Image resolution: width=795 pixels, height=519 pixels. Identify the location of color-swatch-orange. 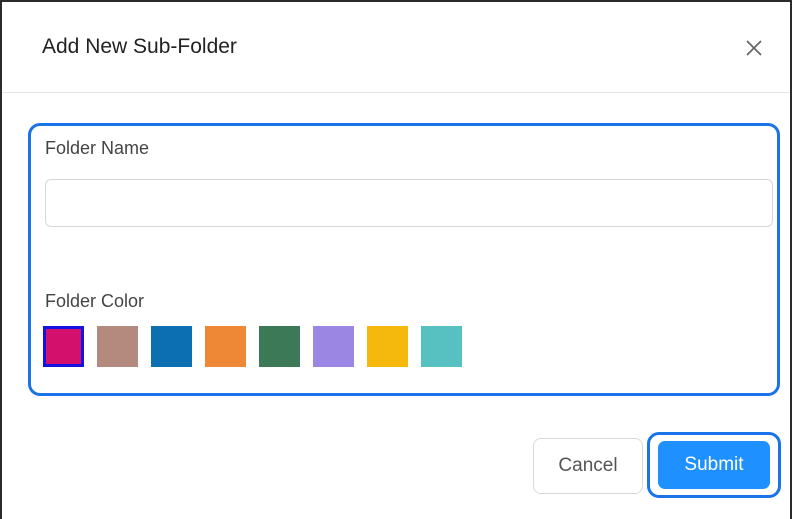
(225, 346).